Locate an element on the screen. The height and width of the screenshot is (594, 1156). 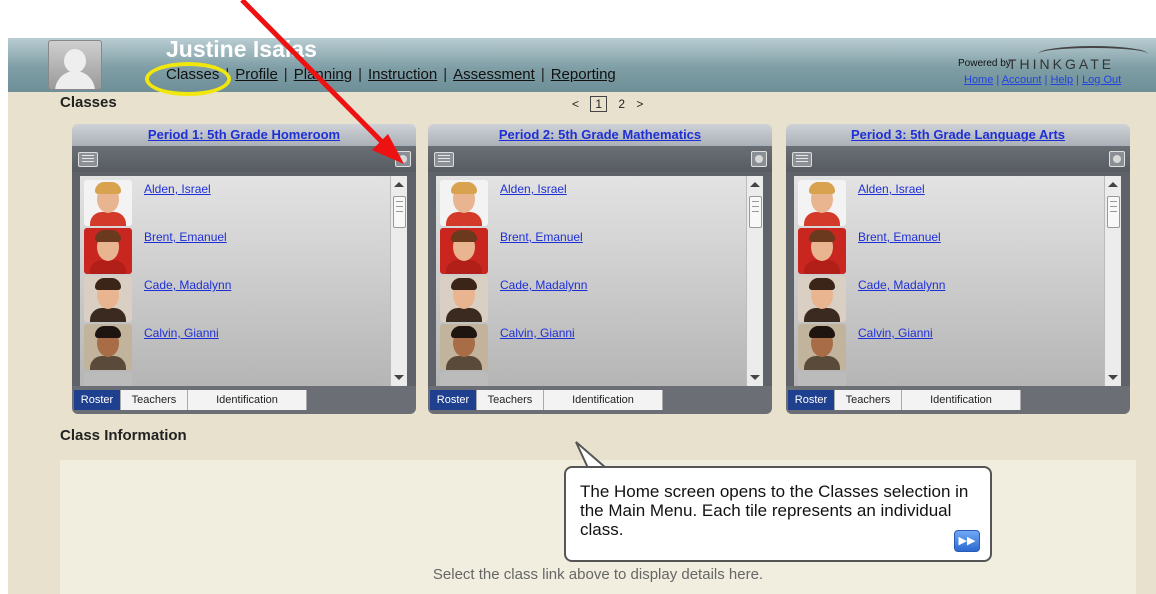
menu-item-profile: Profile is located at coordinates (256, 74).